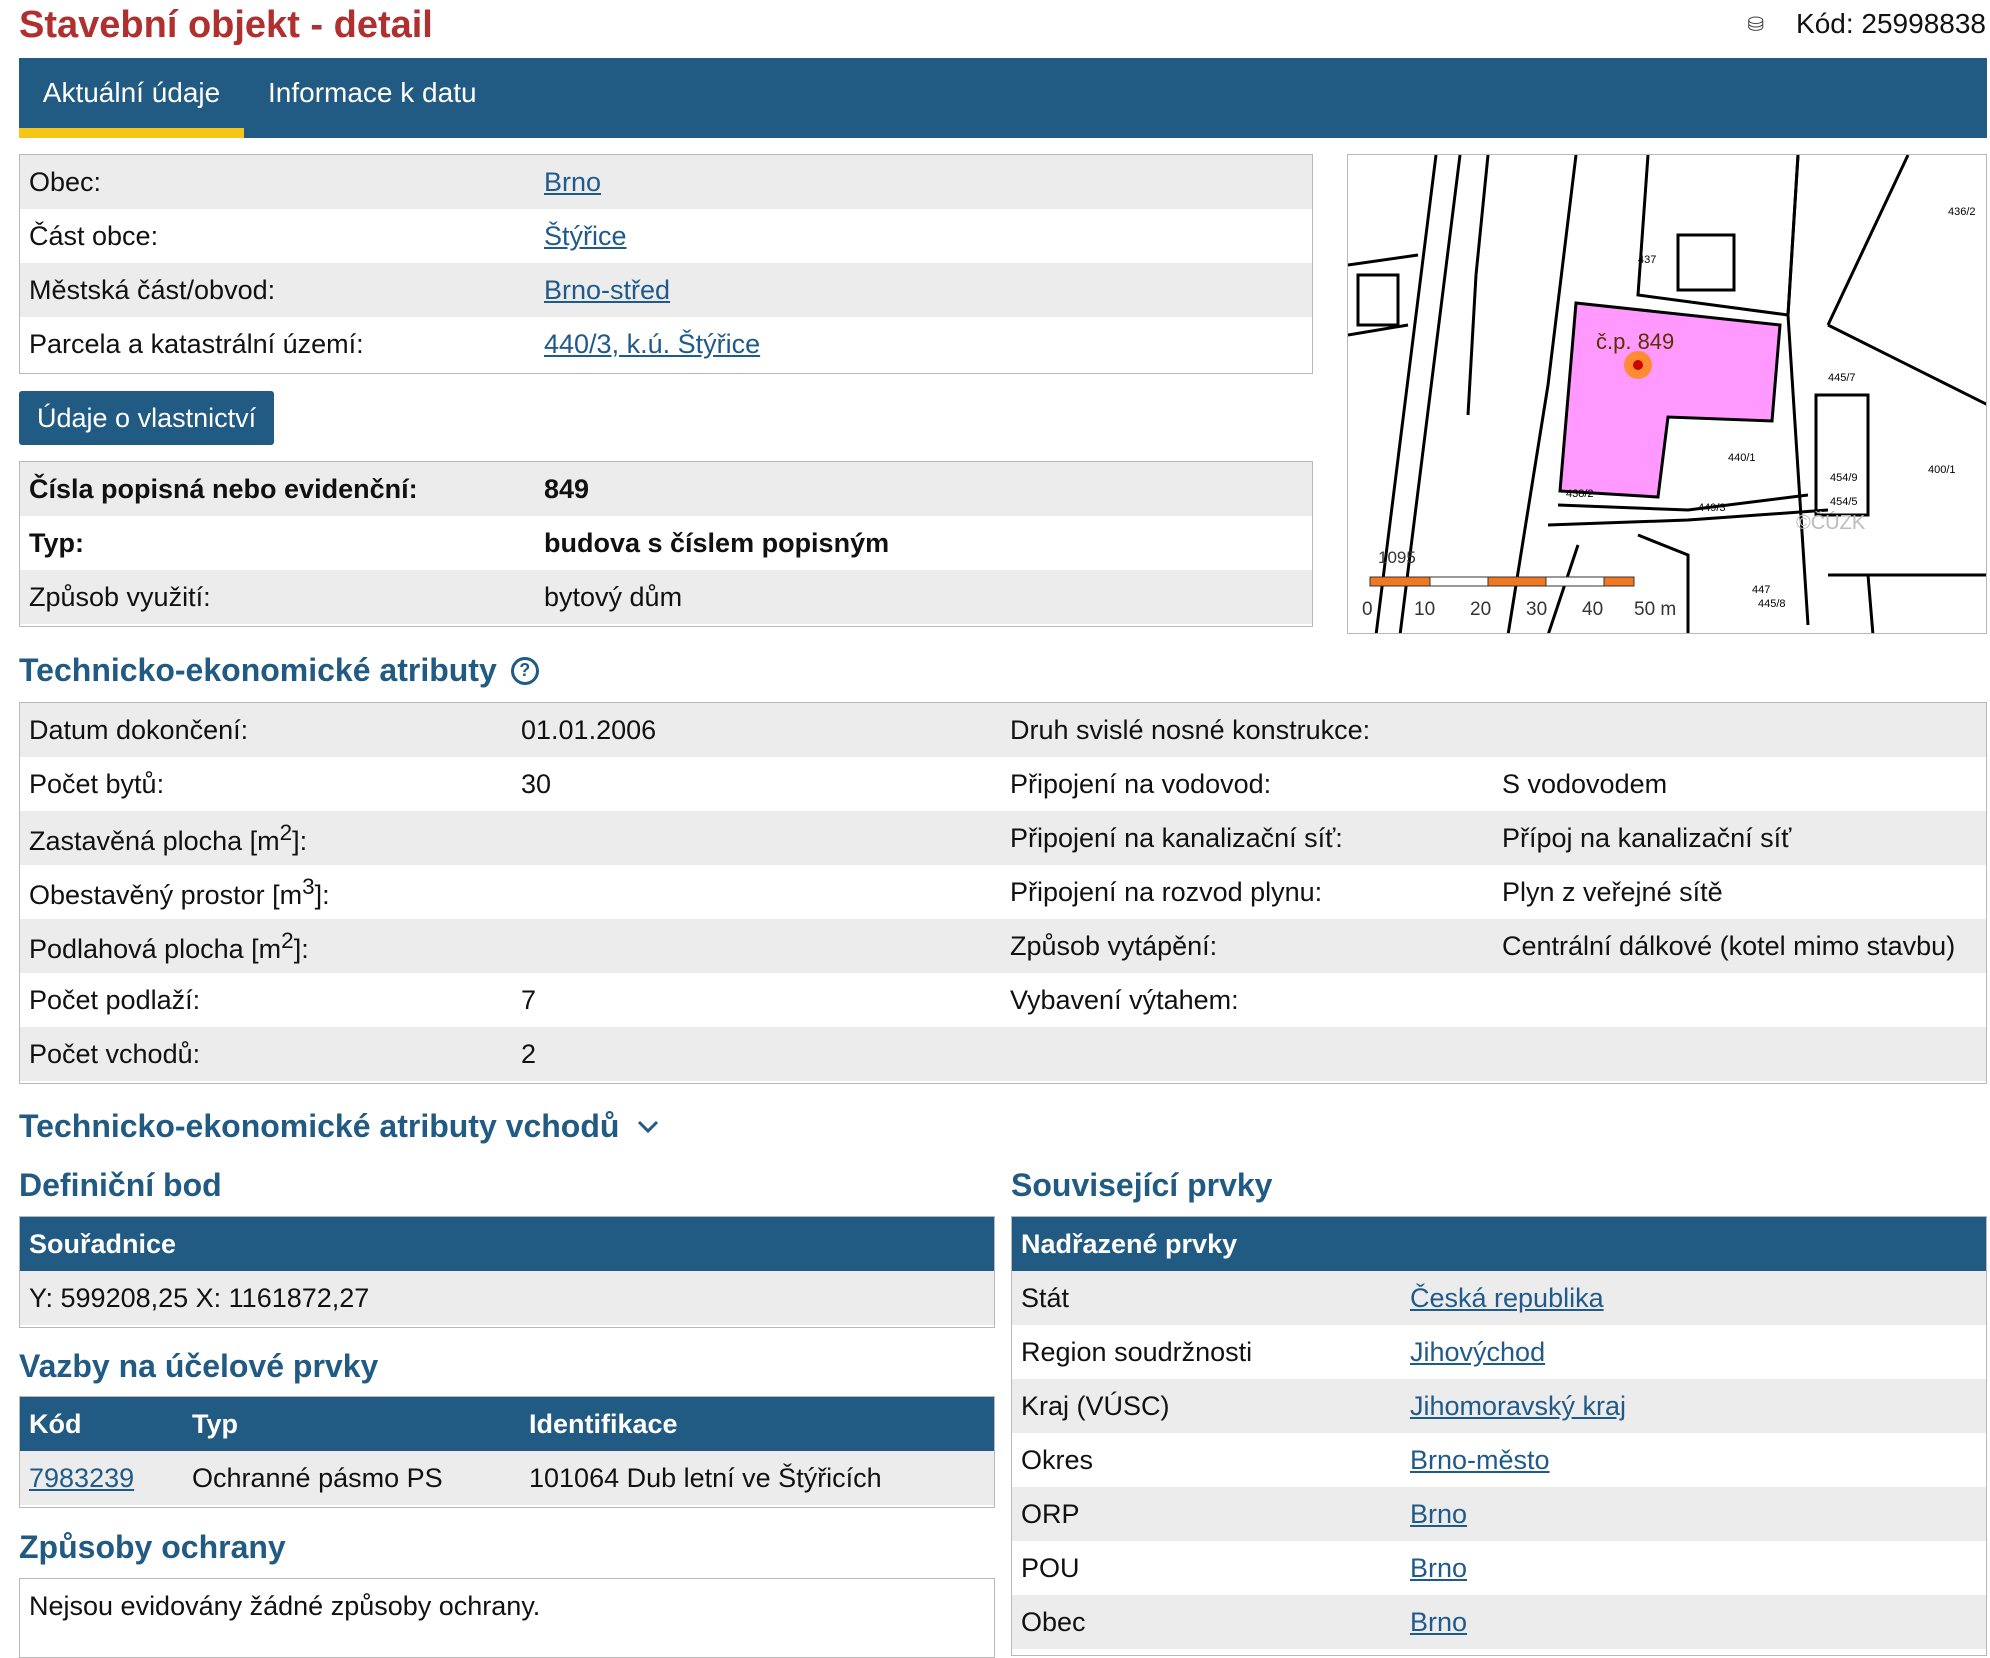  Describe the element at coordinates (1580, 494) in the screenshot. I see `parcel-label: 438/2` at that location.